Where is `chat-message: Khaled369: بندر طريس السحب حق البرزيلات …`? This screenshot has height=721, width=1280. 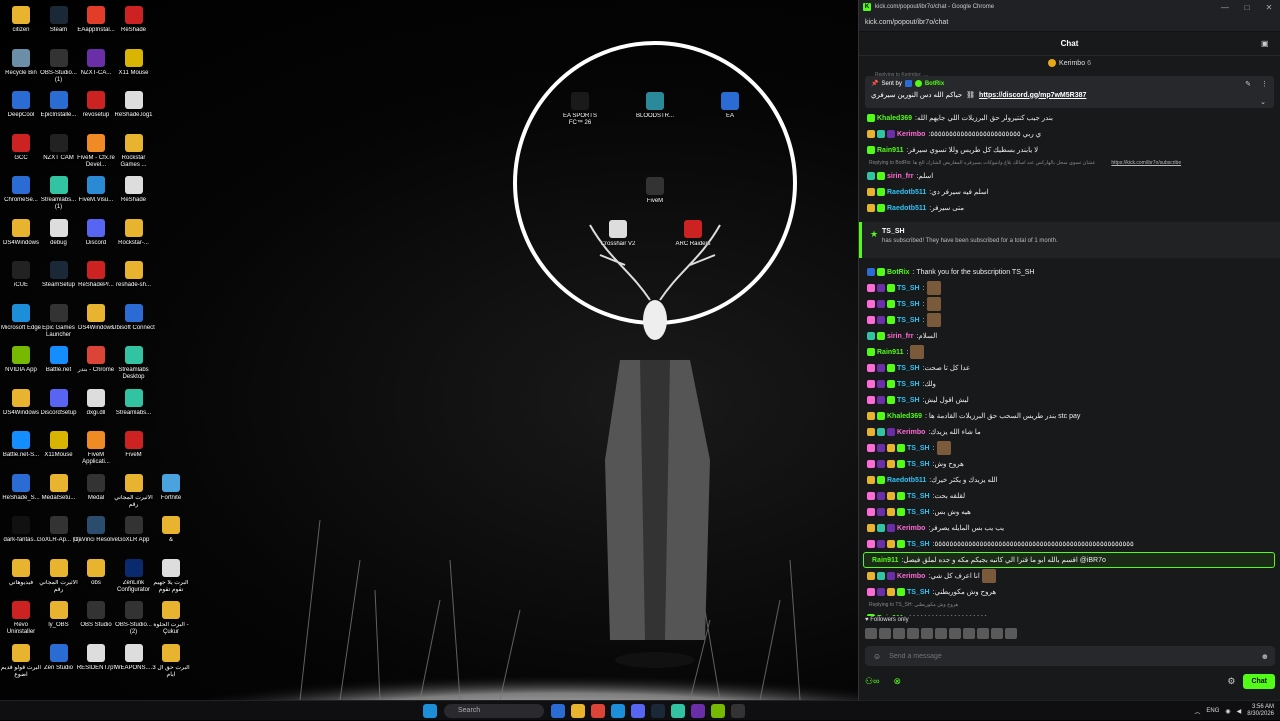 chat-message: Khaled369: بندر طريس السحب حق البرزيلات … is located at coordinates (1069, 416).